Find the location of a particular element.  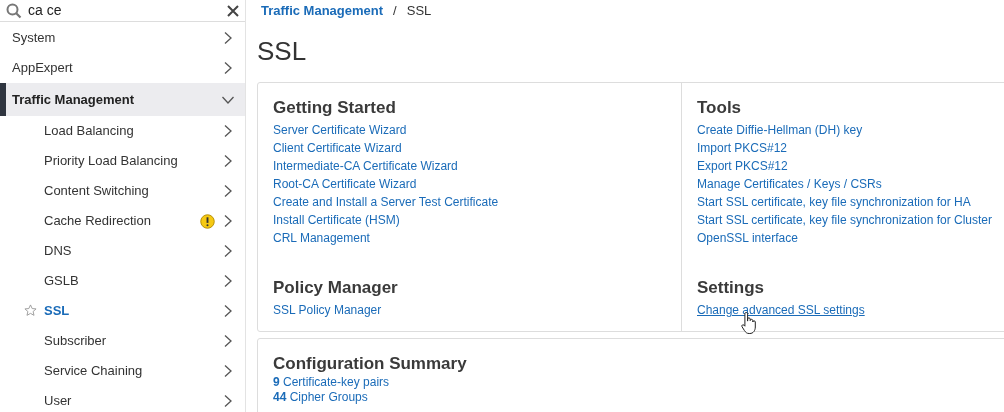

search-icon is located at coordinates (14, 10).